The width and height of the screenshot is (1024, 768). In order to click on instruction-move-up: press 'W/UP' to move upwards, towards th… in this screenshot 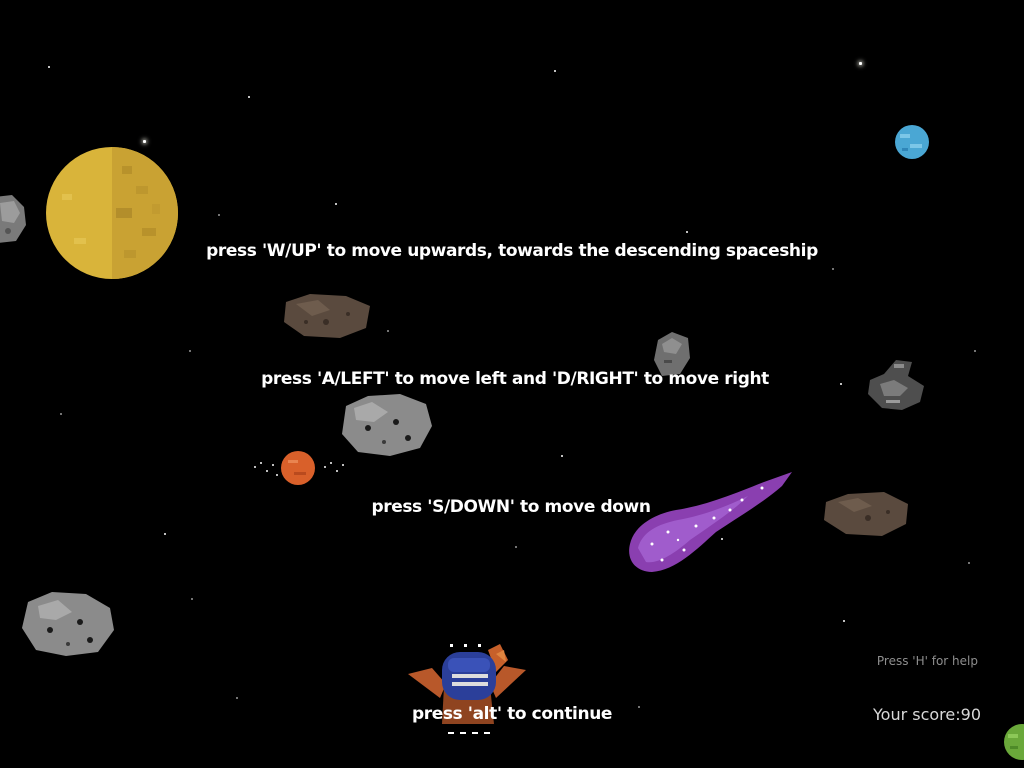, I will do `click(512, 251)`.